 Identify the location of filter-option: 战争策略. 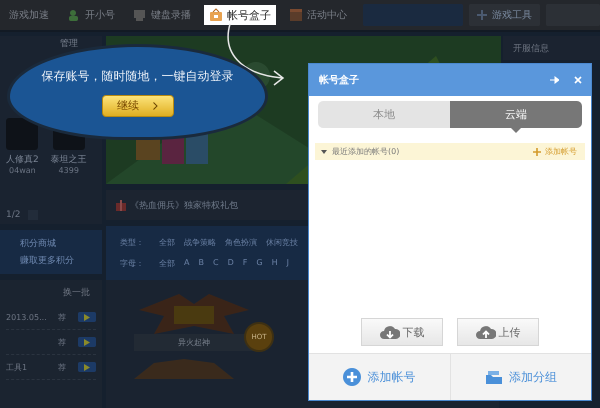
(200, 242).